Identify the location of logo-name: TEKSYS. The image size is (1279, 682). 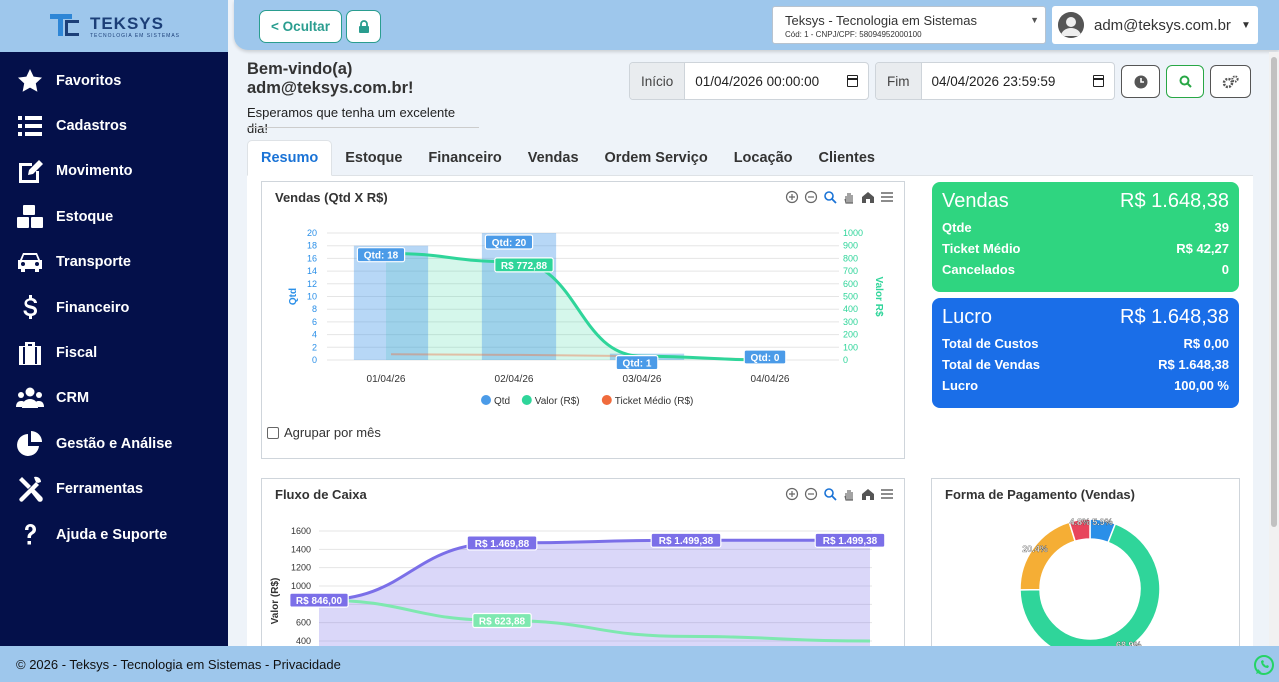
(126, 23).